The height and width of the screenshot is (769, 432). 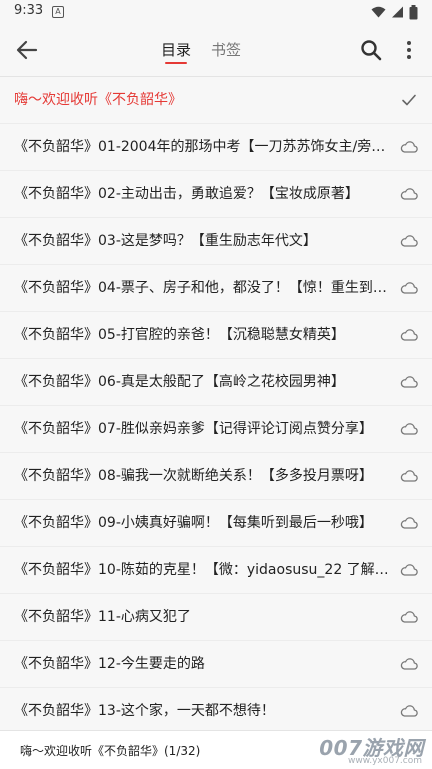 I want to click on chapter-row: 《不负韶华》08-骗我一次就断绝关系！【多多投月票呀】, so click(x=216, y=476).